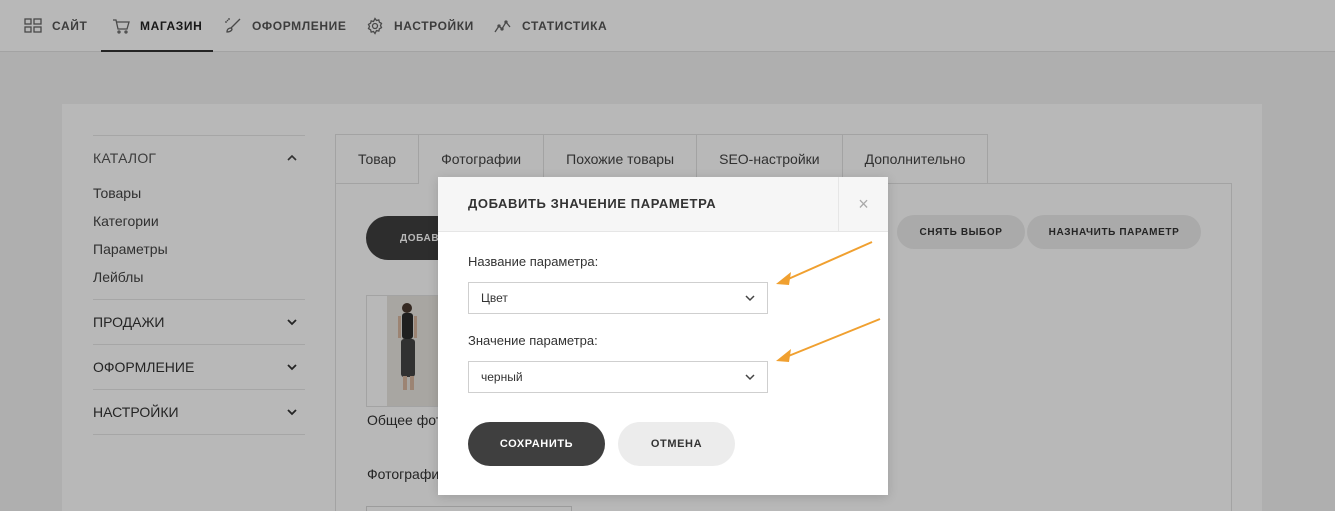 The width and height of the screenshot is (1335, 511). I want to click on cancel-button: ОТМЕНА, so click(676, 444).